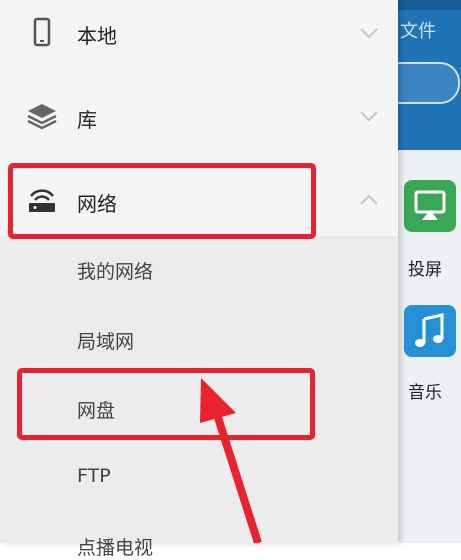 Image resolution: width=461 pixels, height=560 pixels. I want to click on layers-icon, so click(42, 117).